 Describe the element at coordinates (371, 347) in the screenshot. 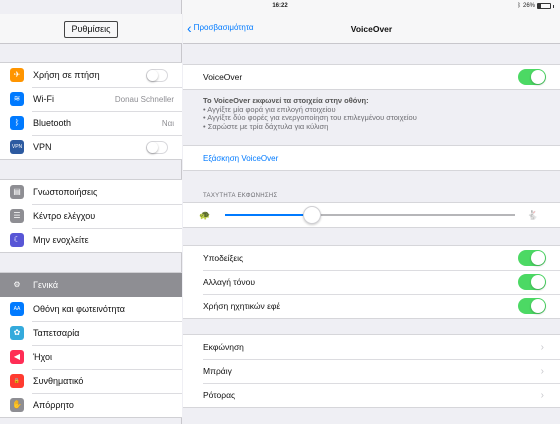

I see `settings-link-row: Εκφώνηση ›` at that location.